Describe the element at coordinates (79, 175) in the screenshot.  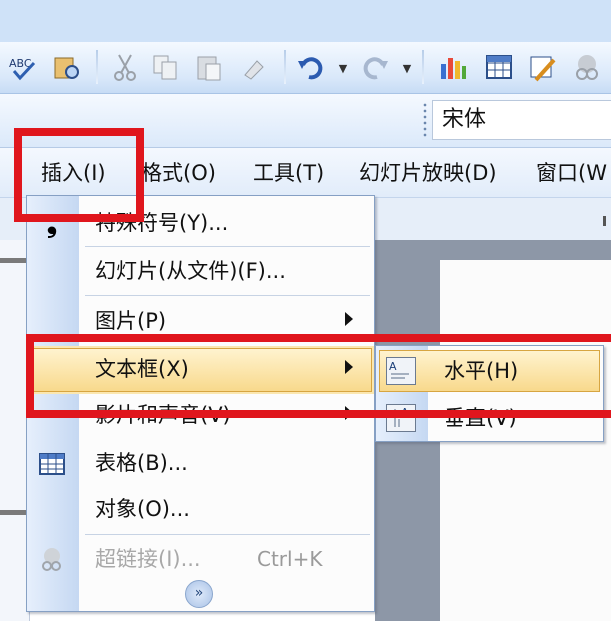
I see `highlight-box-insert-menu` at that location.